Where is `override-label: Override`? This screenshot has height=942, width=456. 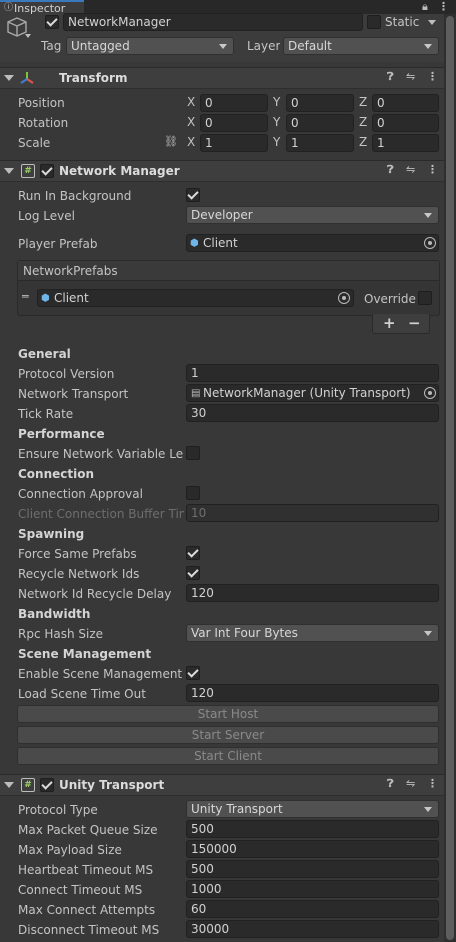
override-label: Override is located at coordinates (390, 299).